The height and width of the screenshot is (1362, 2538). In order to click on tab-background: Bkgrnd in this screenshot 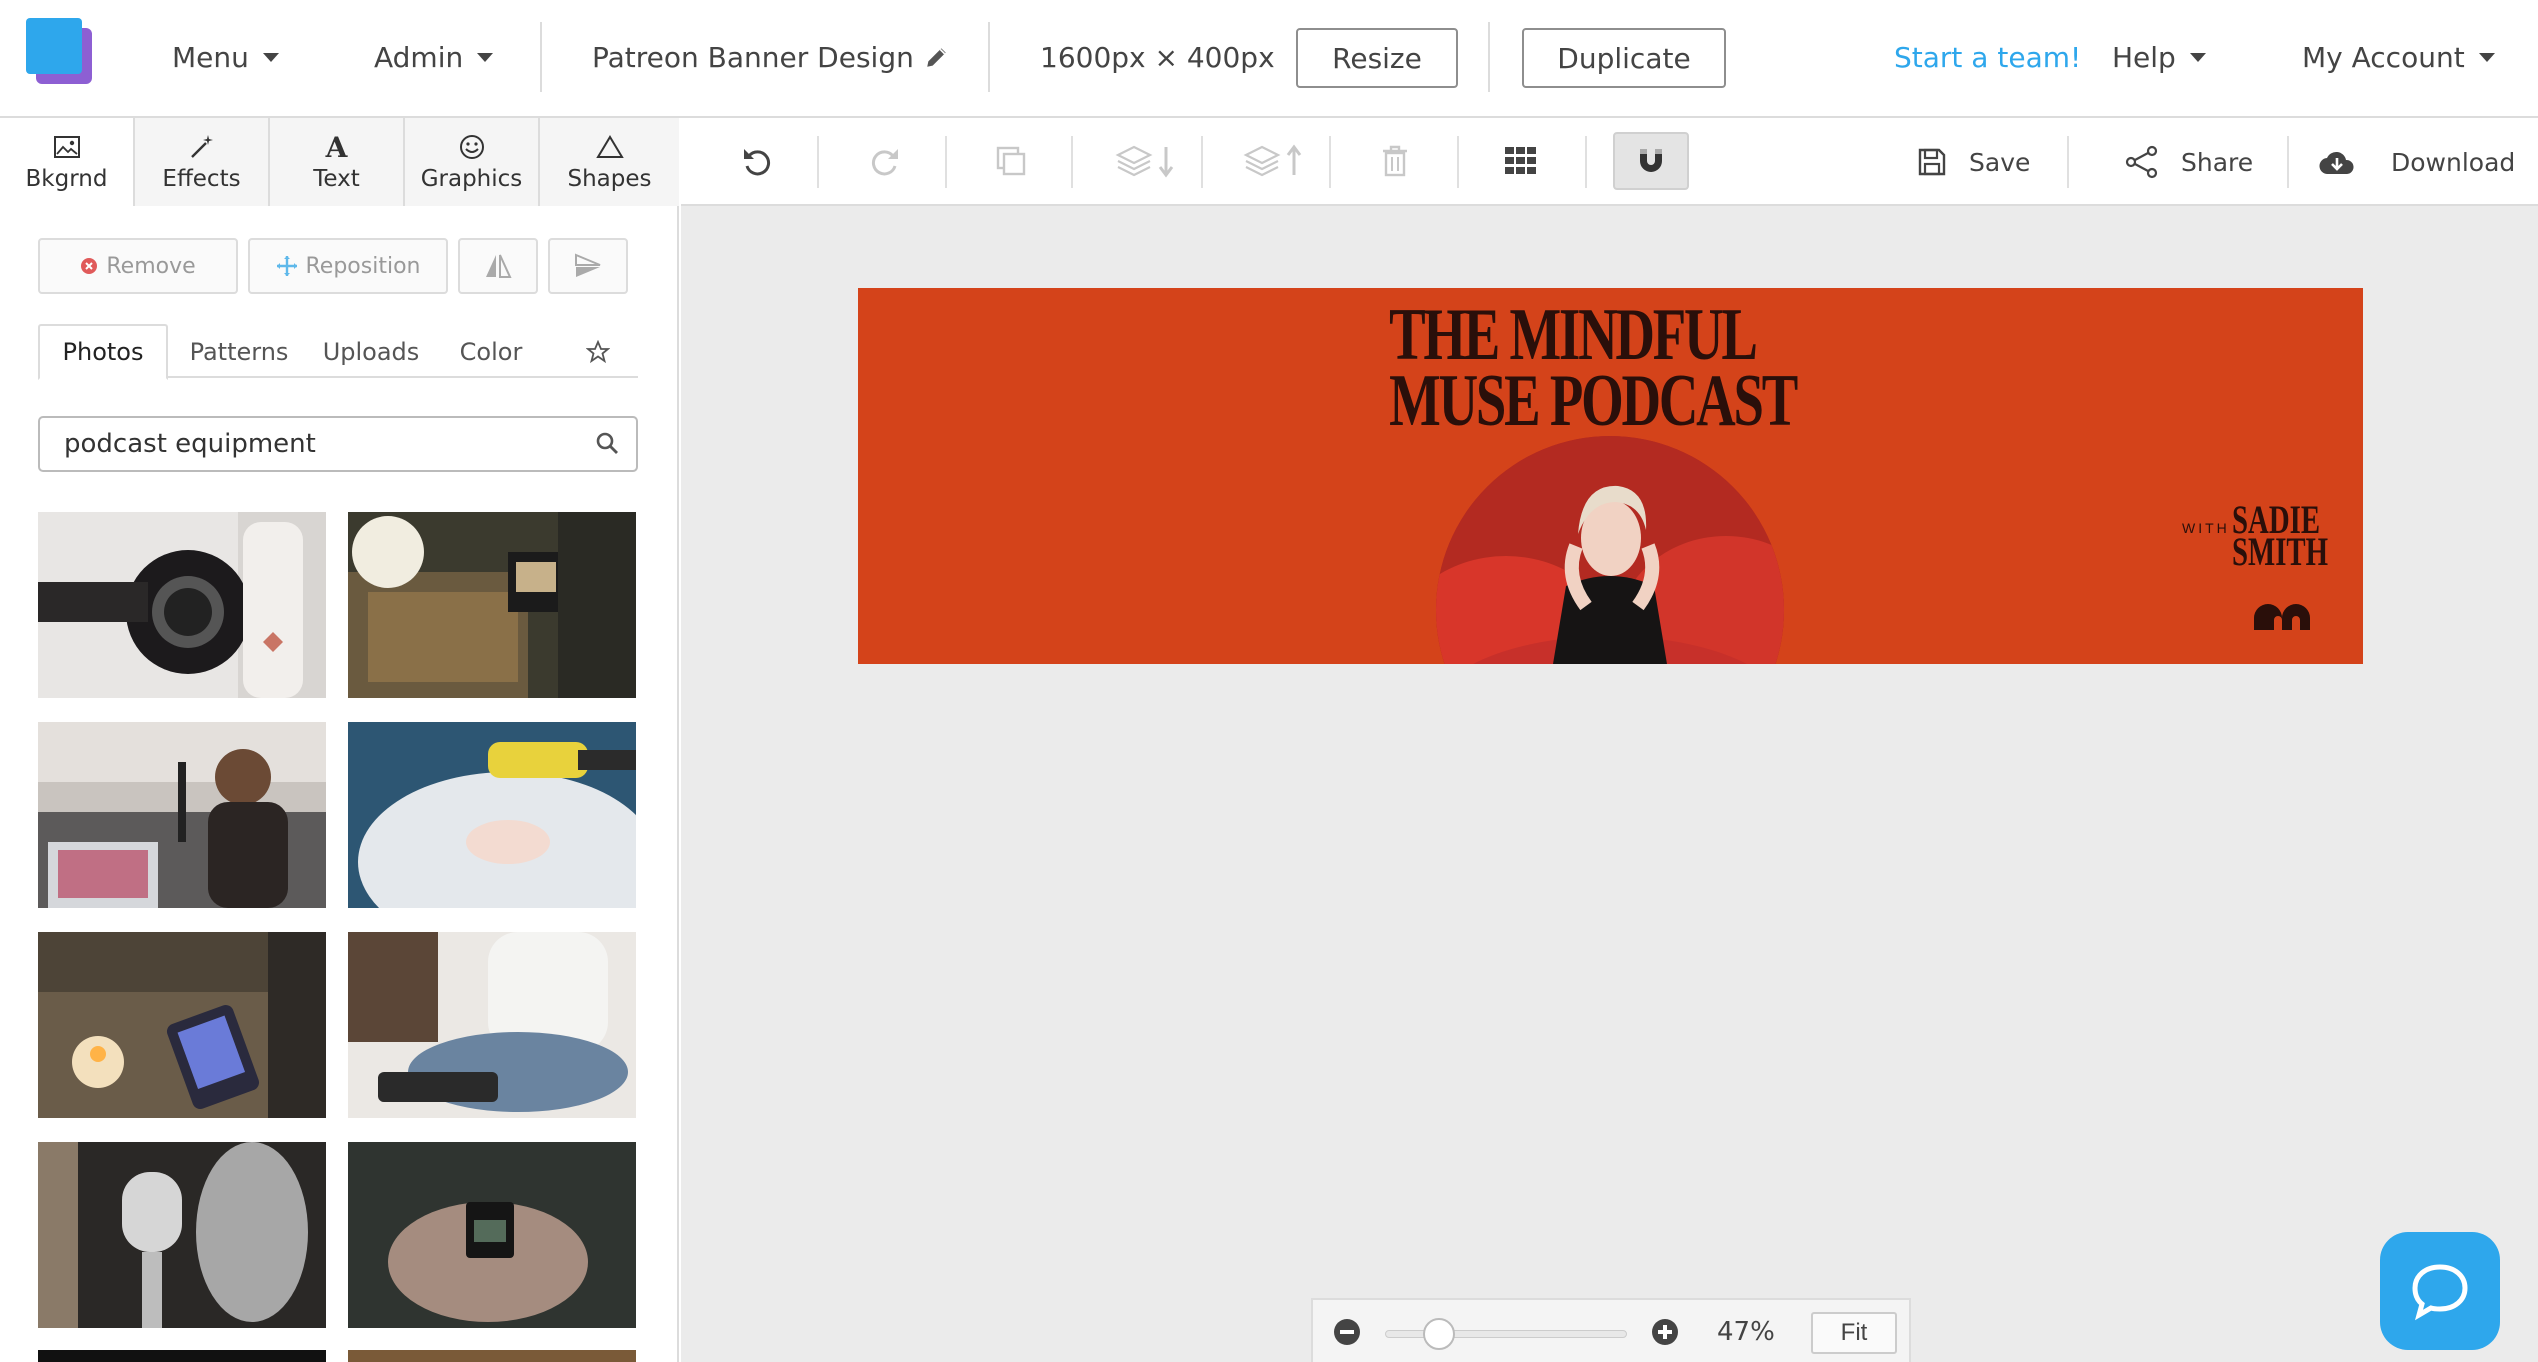, I will do `click(67, 162)`.